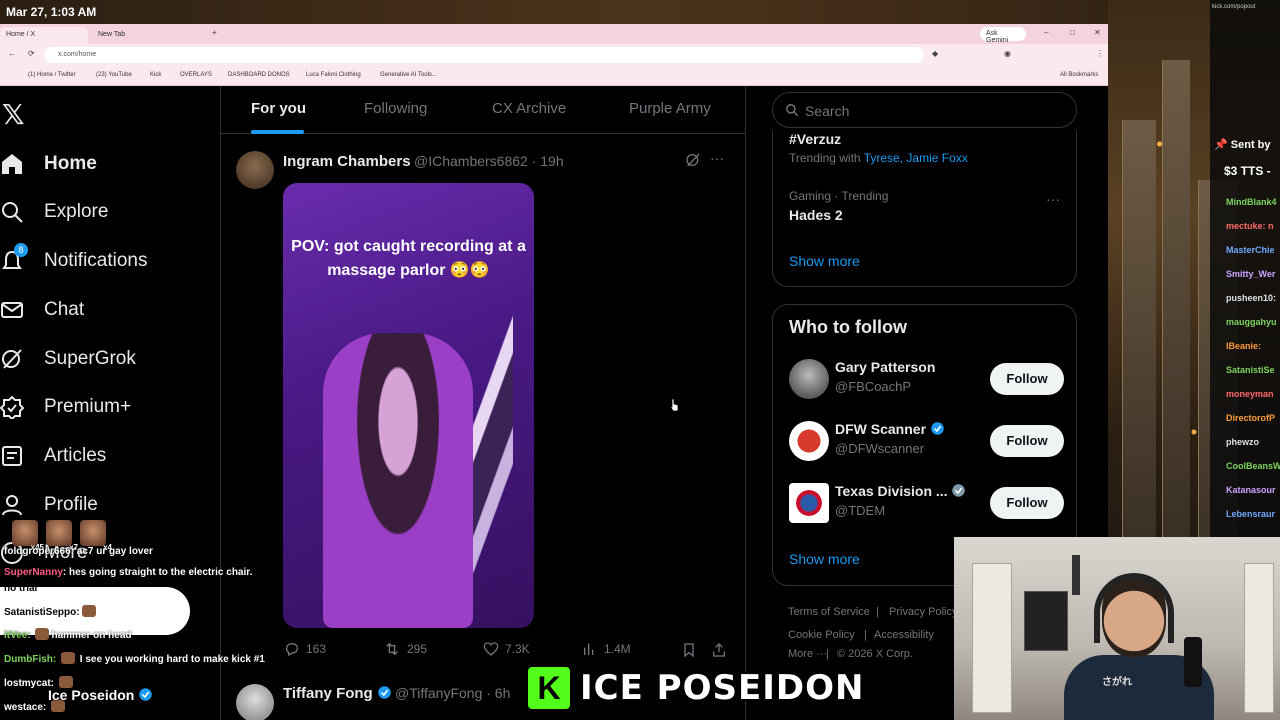 The height and width of the screenshot is (720, 1280). What do you see at coordinates (347, 161) in the screenshot?
I see `post-author-name: Ingram Chambers` at bounding box center [347, 161].